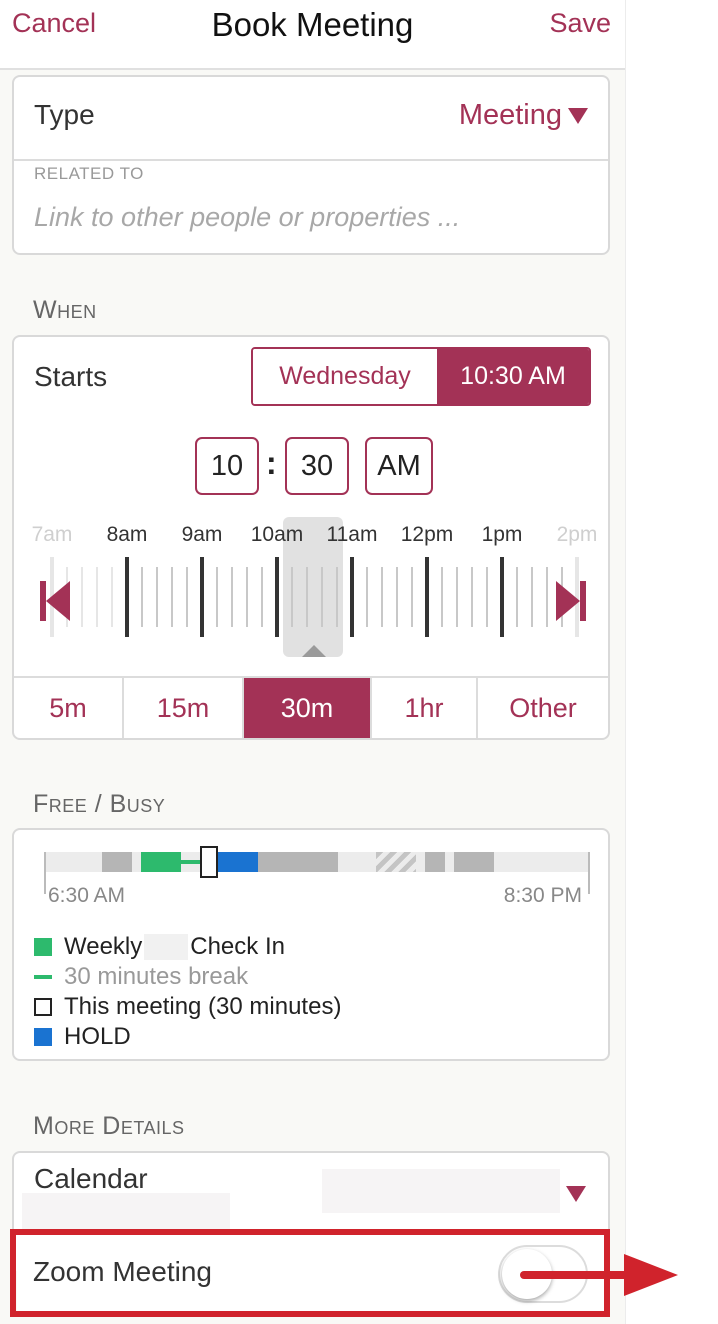 The width and height of the screenshot is (718, 1324). I want to click on day-option: Wednesday, so click(345, 376).